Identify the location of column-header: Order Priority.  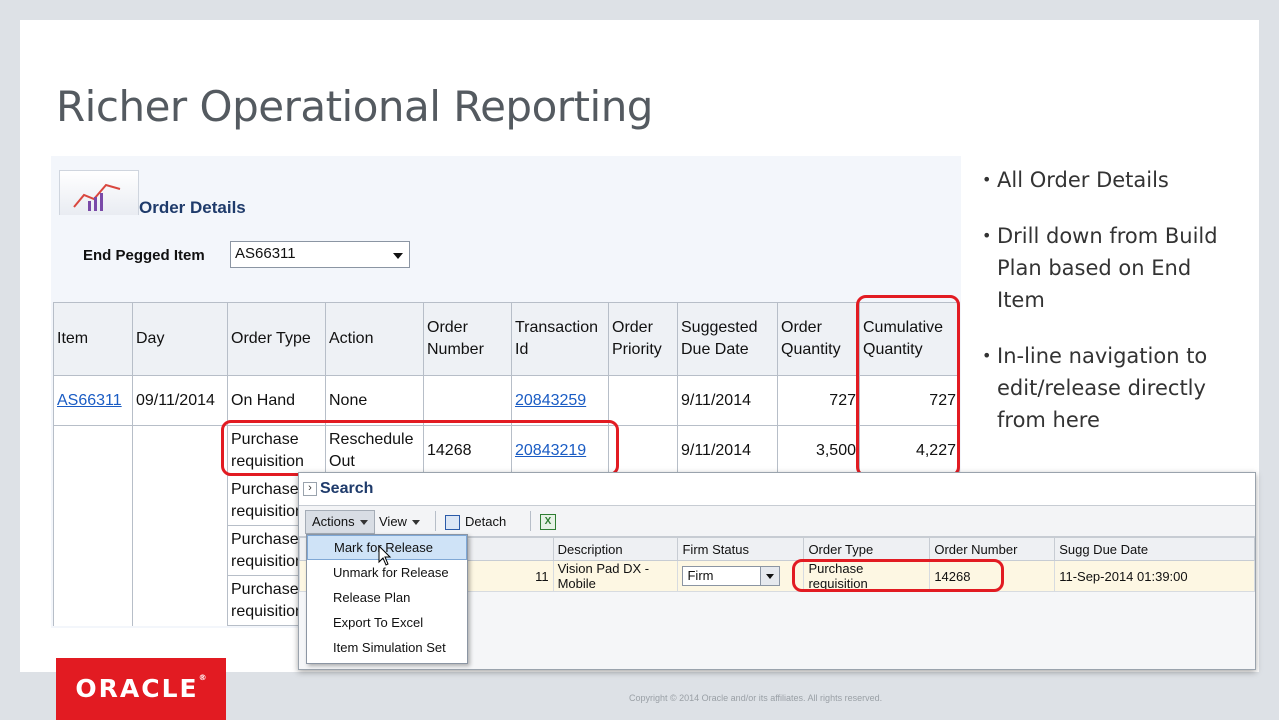
(643, 339).